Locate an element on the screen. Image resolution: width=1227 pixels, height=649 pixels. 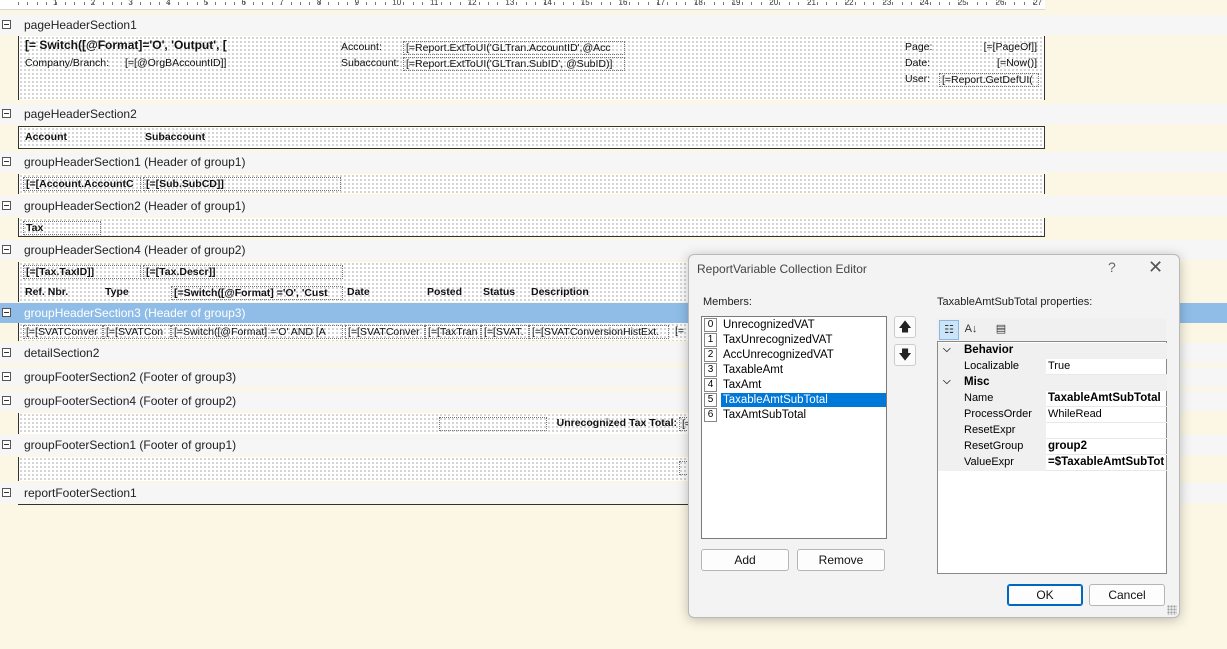
band-header-group-header-2: groupHeaderSection2 (Header of group1) is located at coordinates (613, 206).